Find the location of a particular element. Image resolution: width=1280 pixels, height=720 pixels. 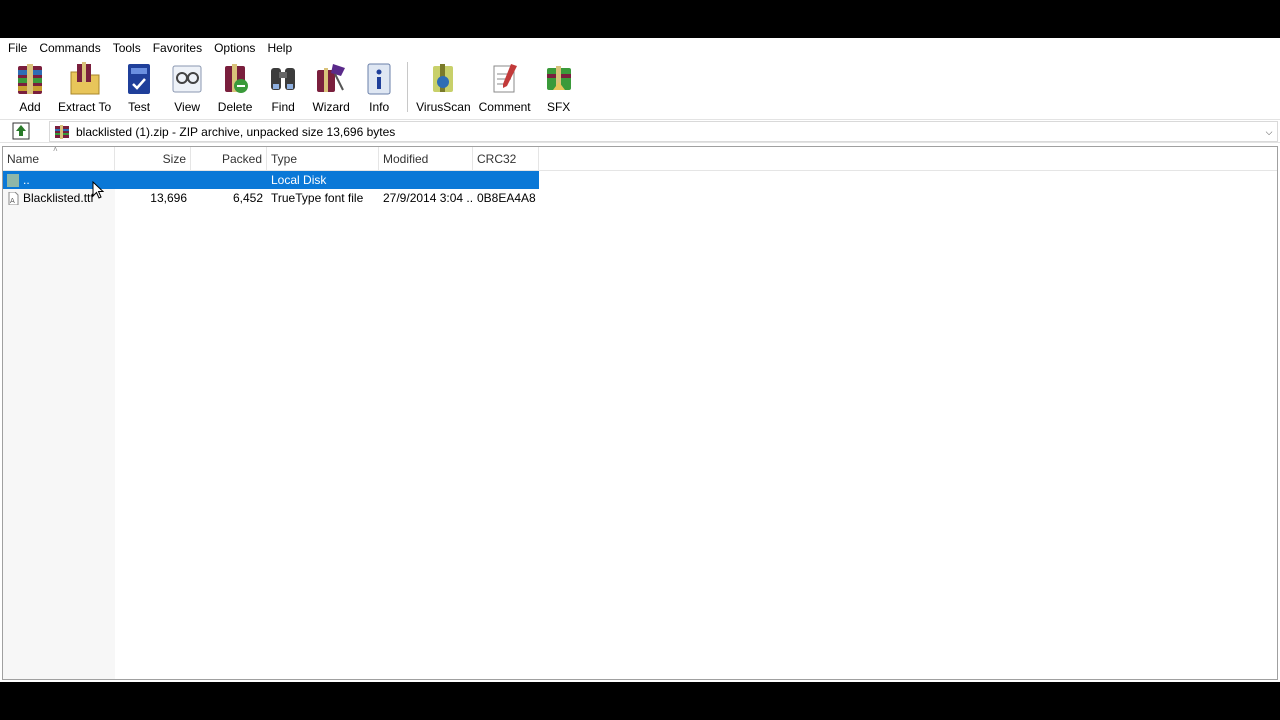

svg-text: A is located at coordinates (12, 201).